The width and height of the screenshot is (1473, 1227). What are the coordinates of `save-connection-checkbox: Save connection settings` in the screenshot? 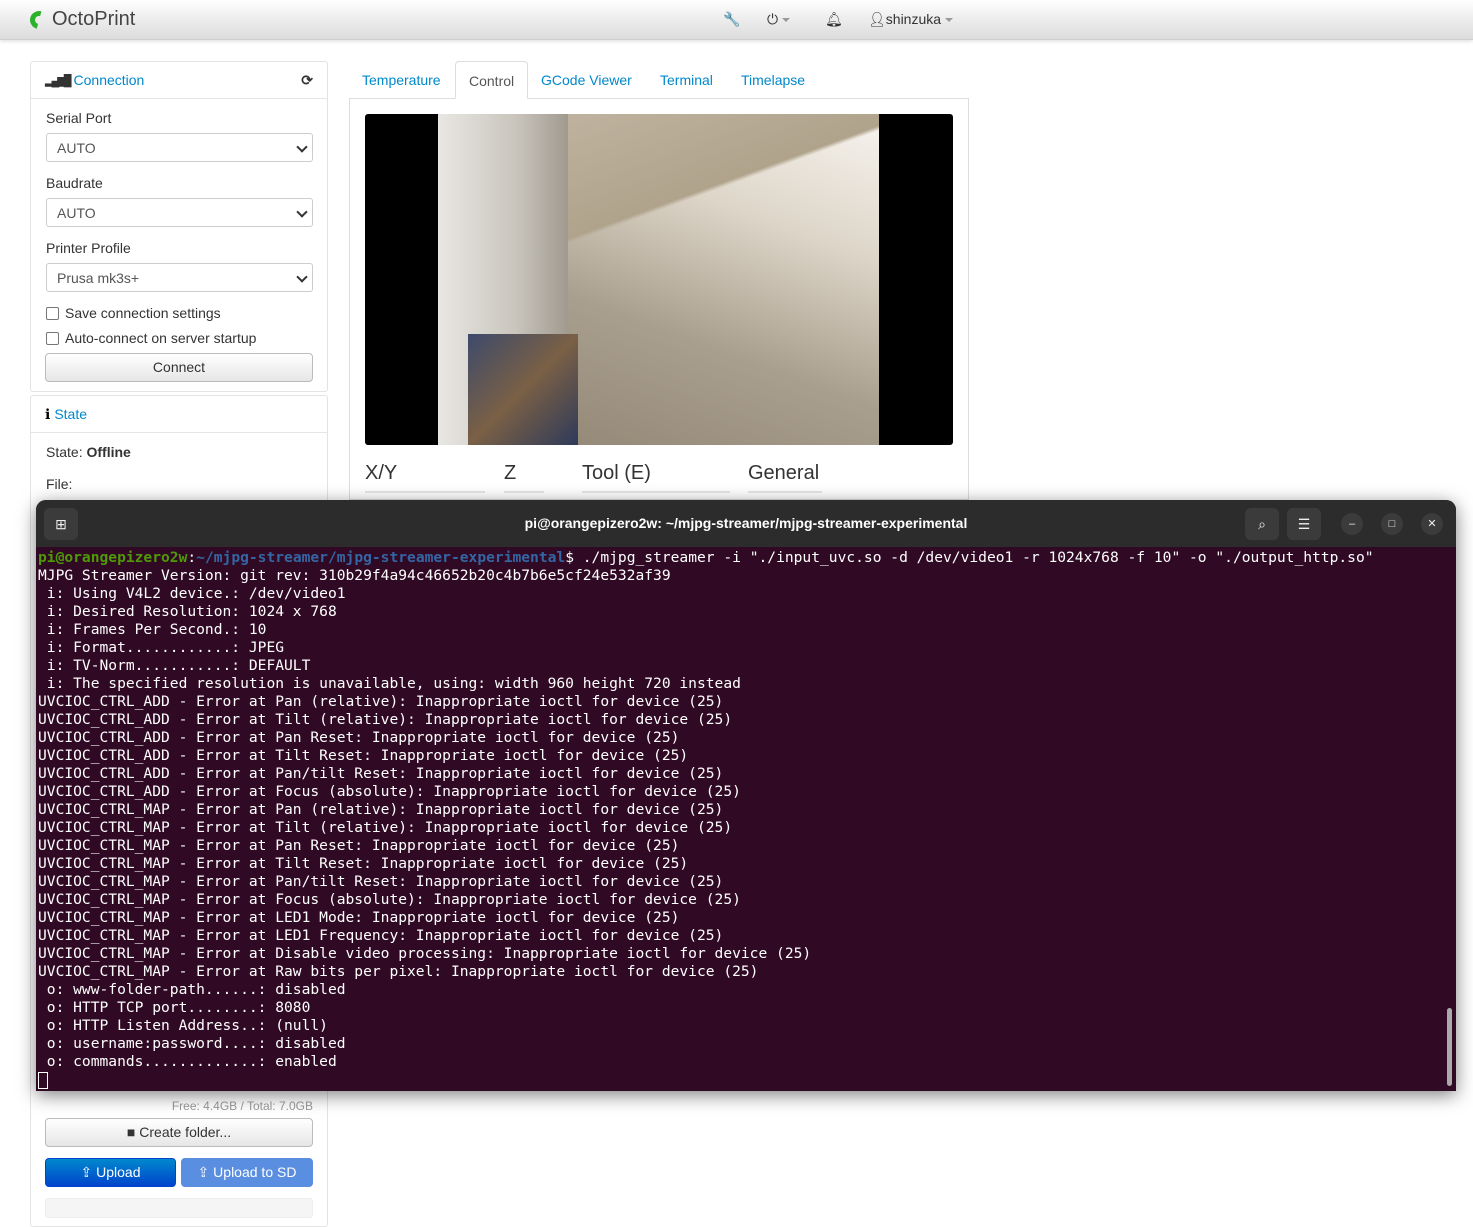 It's located at (133, 313).